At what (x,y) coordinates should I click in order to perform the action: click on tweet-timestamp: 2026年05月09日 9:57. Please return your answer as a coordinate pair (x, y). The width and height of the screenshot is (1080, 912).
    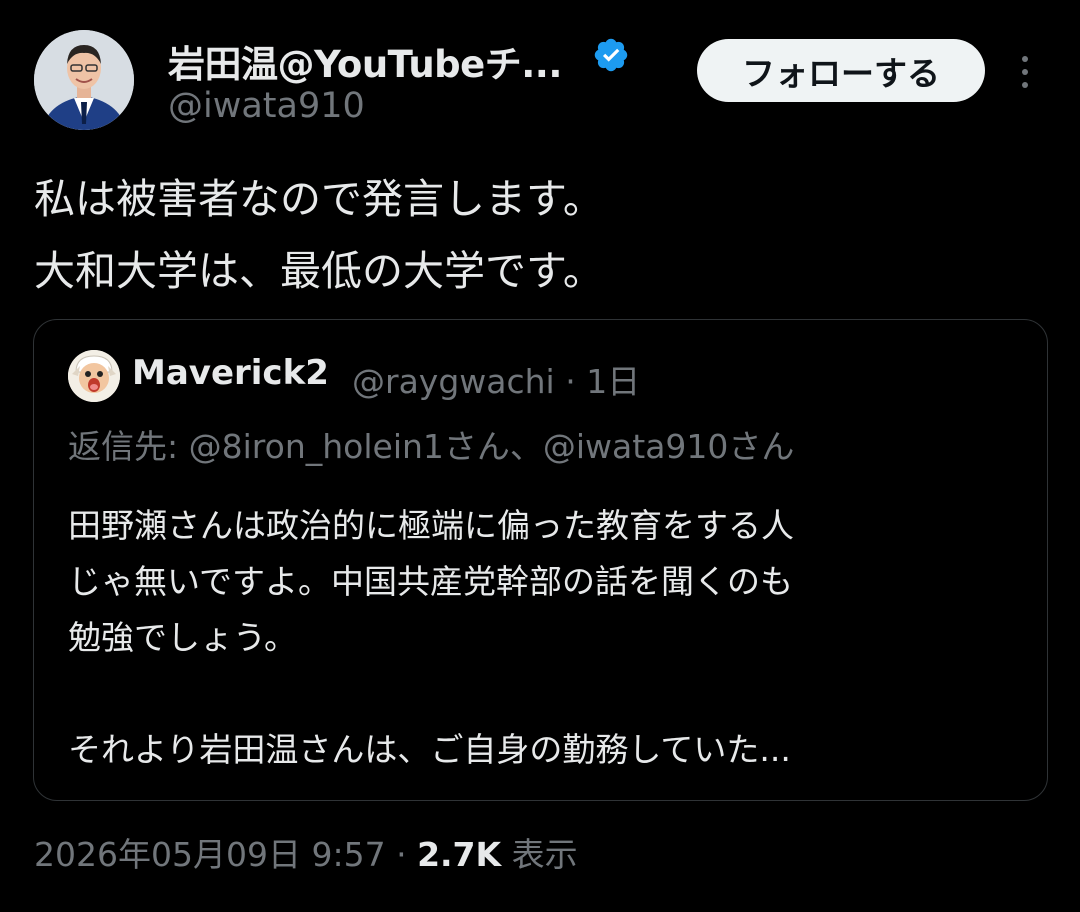
    Looking at the image, I should click on (210, 854).